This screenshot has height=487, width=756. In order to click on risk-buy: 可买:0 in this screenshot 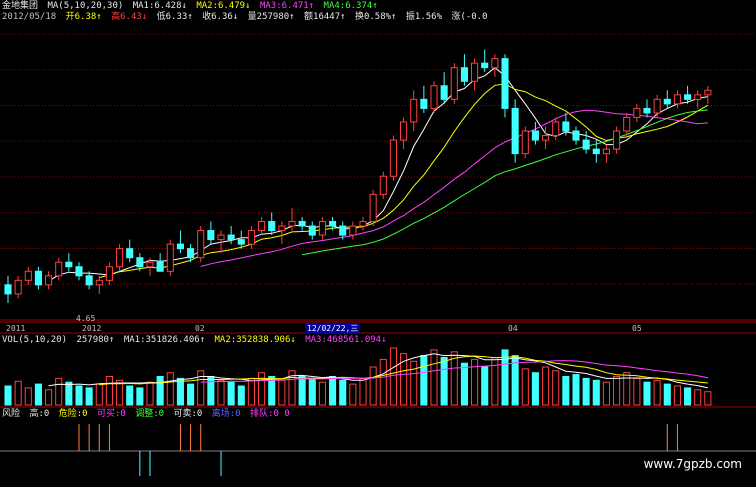, I will do `click(111, 414)`.